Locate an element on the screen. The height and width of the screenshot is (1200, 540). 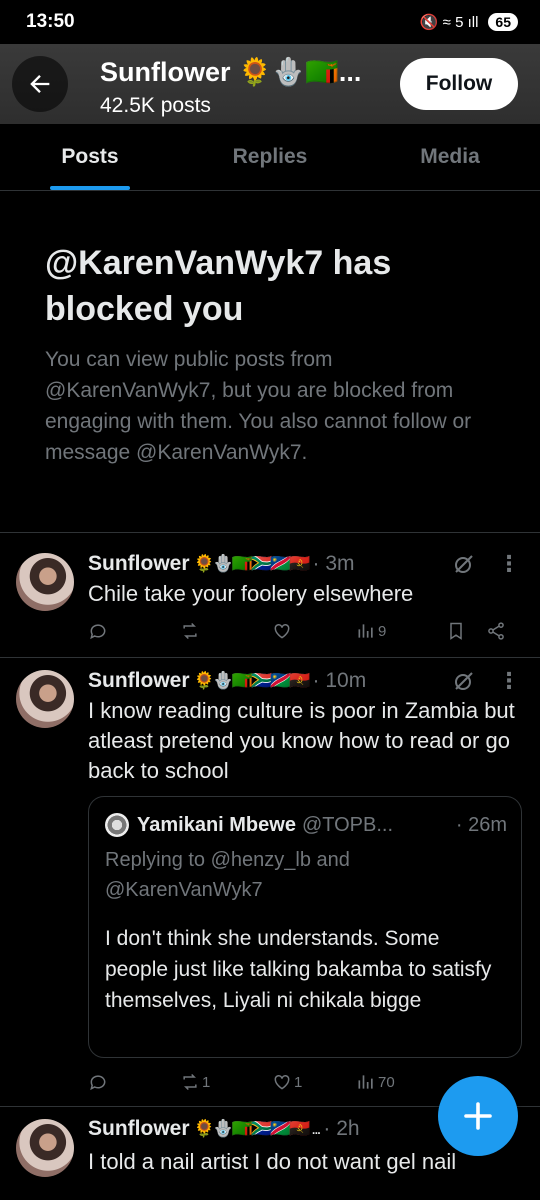
profile-header: Sunflower 🌻🪬🇿🇲... 42.5K posts Follow is located at coordinates (270, 84).